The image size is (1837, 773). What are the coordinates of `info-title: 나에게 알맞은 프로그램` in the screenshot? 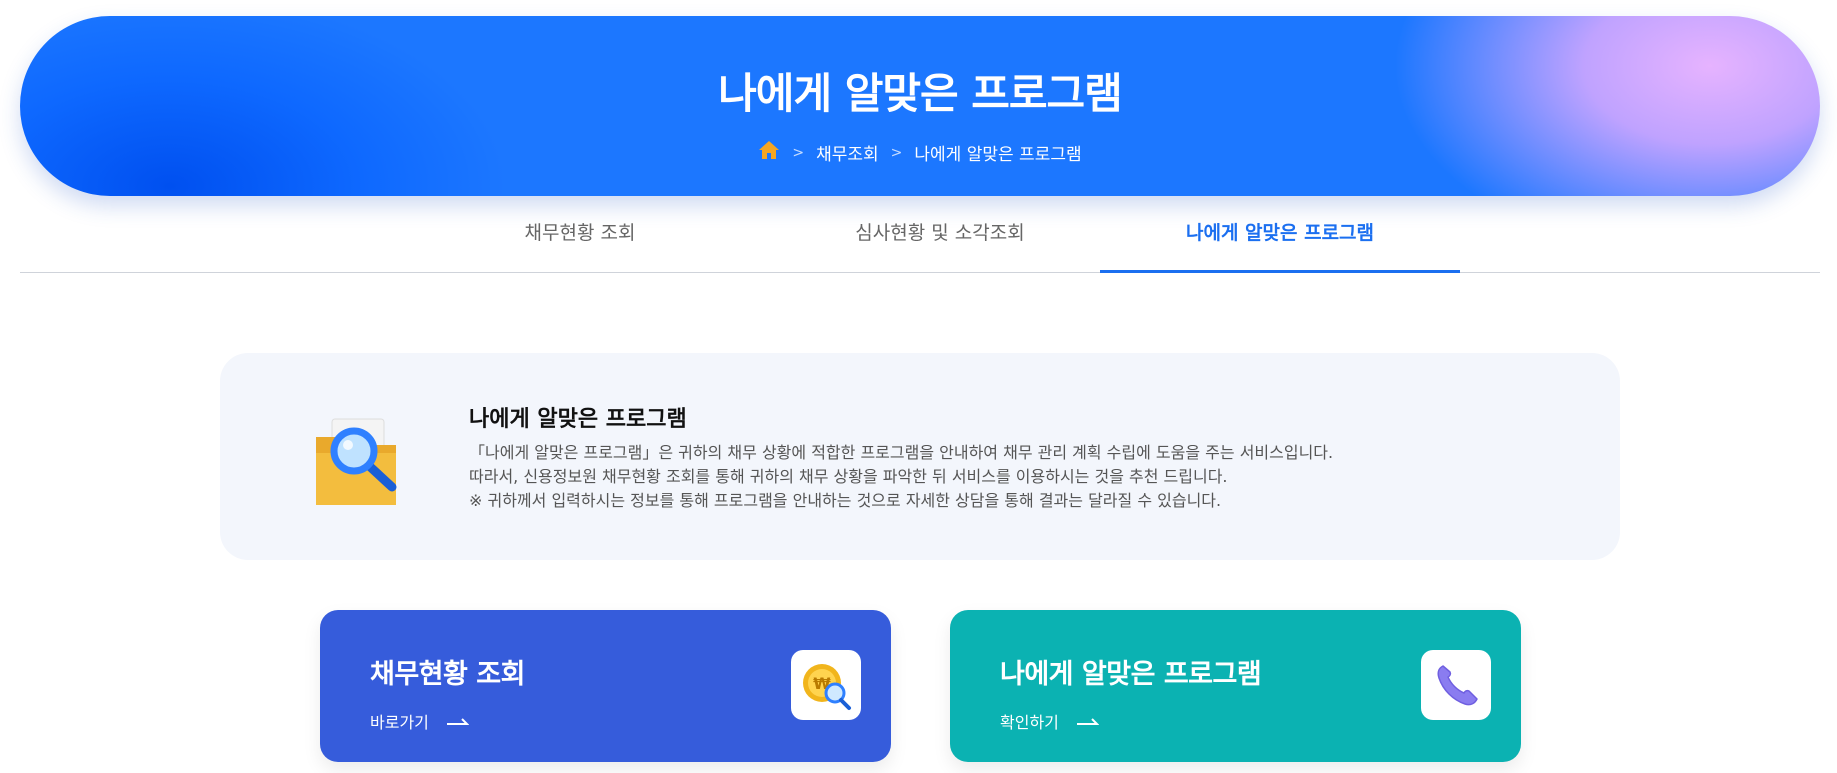 It's located at (578, 419).